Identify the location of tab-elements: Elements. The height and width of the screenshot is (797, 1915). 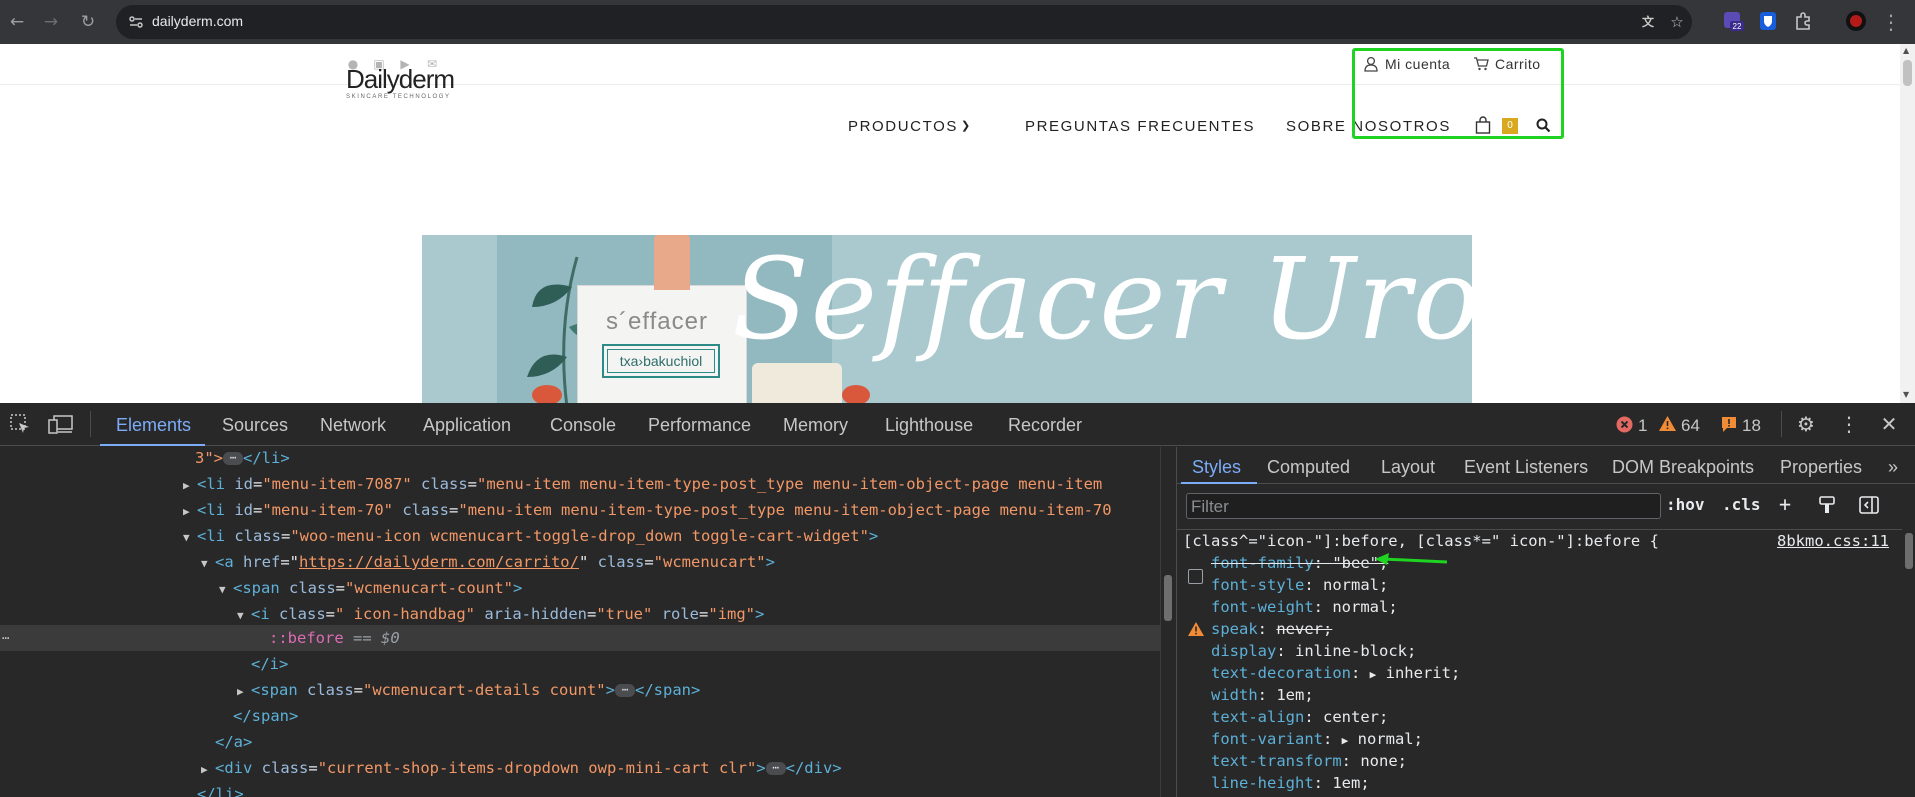
(153, 425).